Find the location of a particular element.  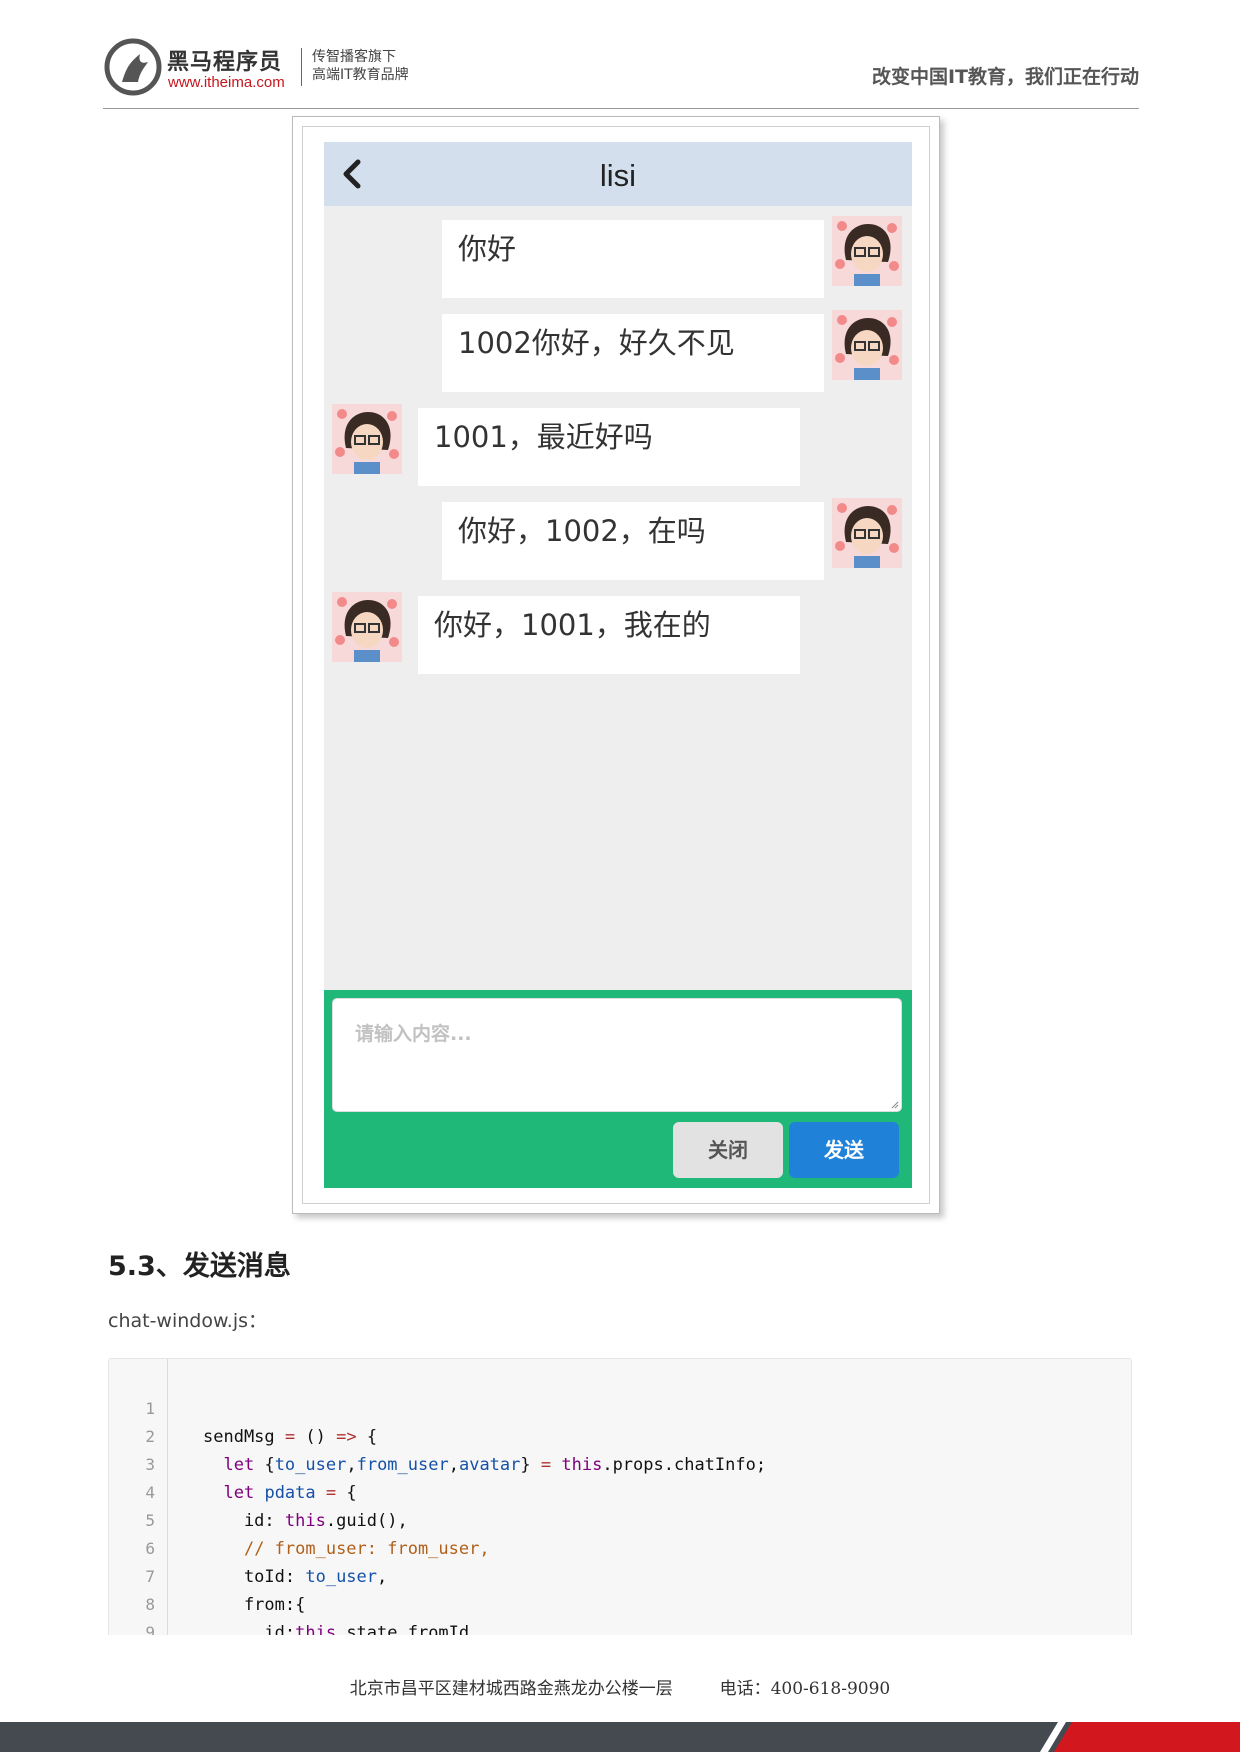

code-line: 7 from:{ is located at coordinates (207, 1575).